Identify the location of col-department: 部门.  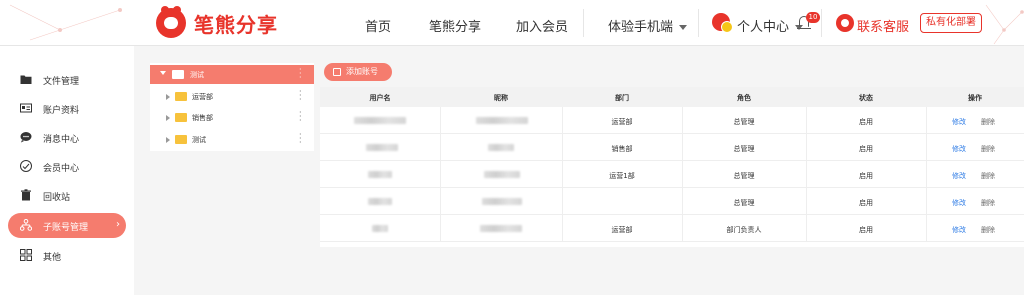
(622, 98).